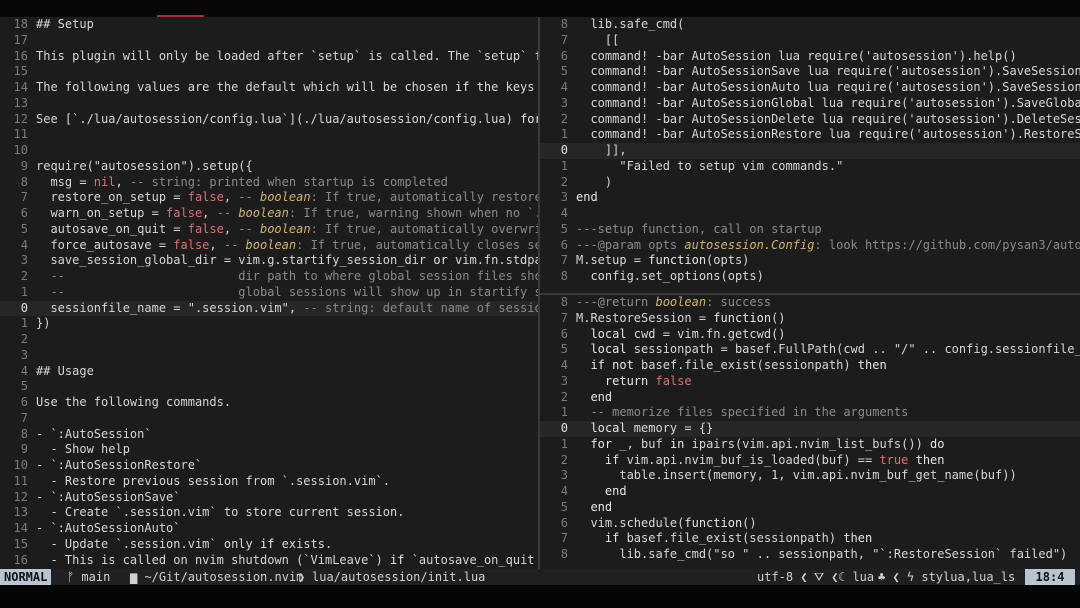 Image resolution: width=1080 pixels, height=608 pixels. I want to click on code-line: 8 ---@return boolean: success, so click(810, 303).